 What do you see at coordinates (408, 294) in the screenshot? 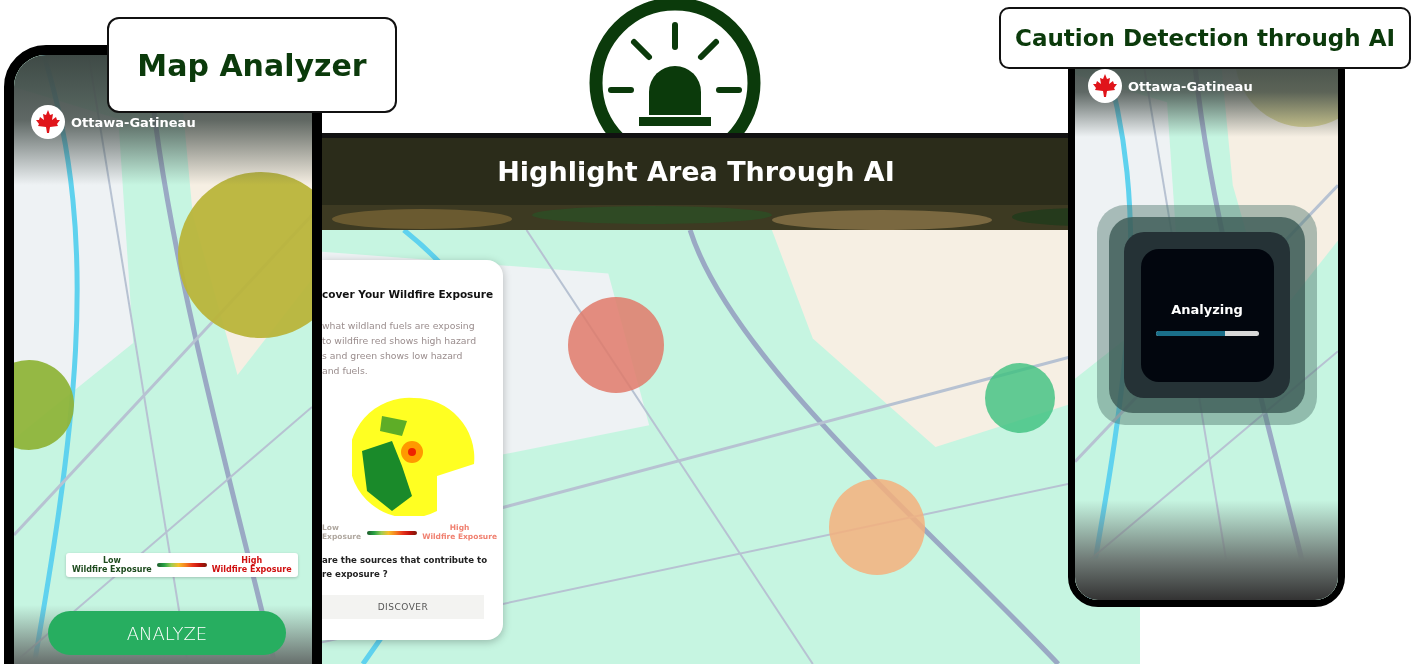
I see `card-title: cover Your Wildfire Exposure` at bounding box center [408, 294].